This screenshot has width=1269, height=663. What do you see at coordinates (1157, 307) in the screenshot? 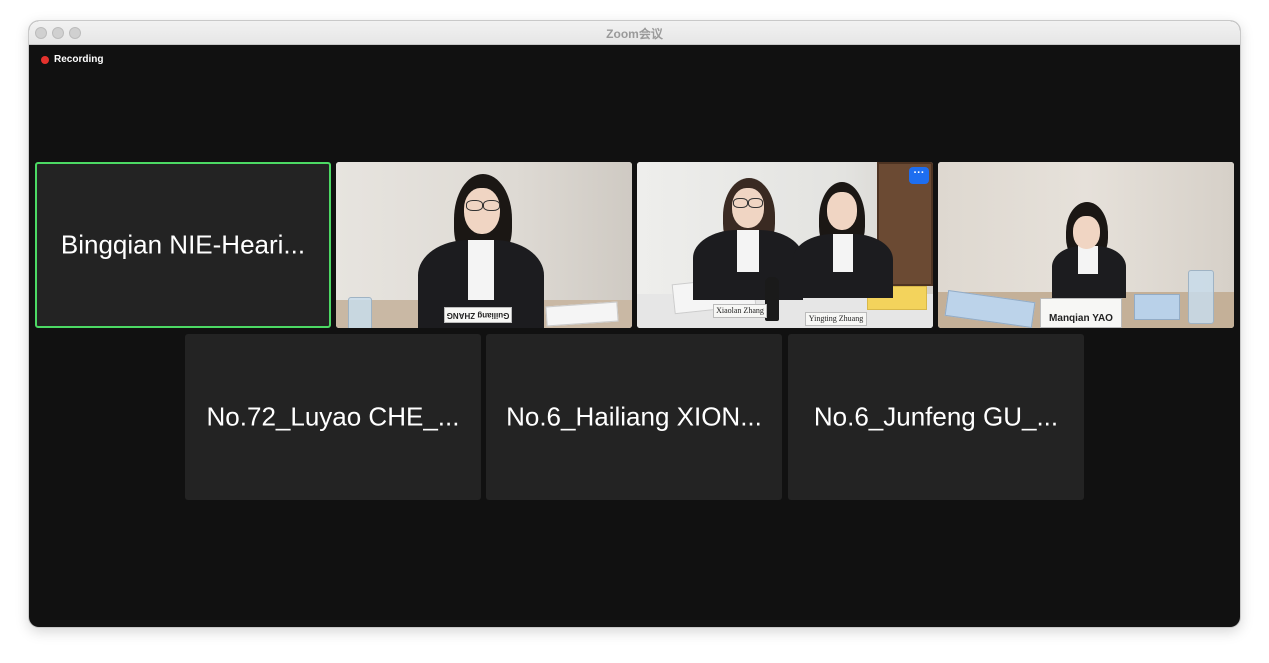
I see `video-papers` at bounding box center [1157, 307].